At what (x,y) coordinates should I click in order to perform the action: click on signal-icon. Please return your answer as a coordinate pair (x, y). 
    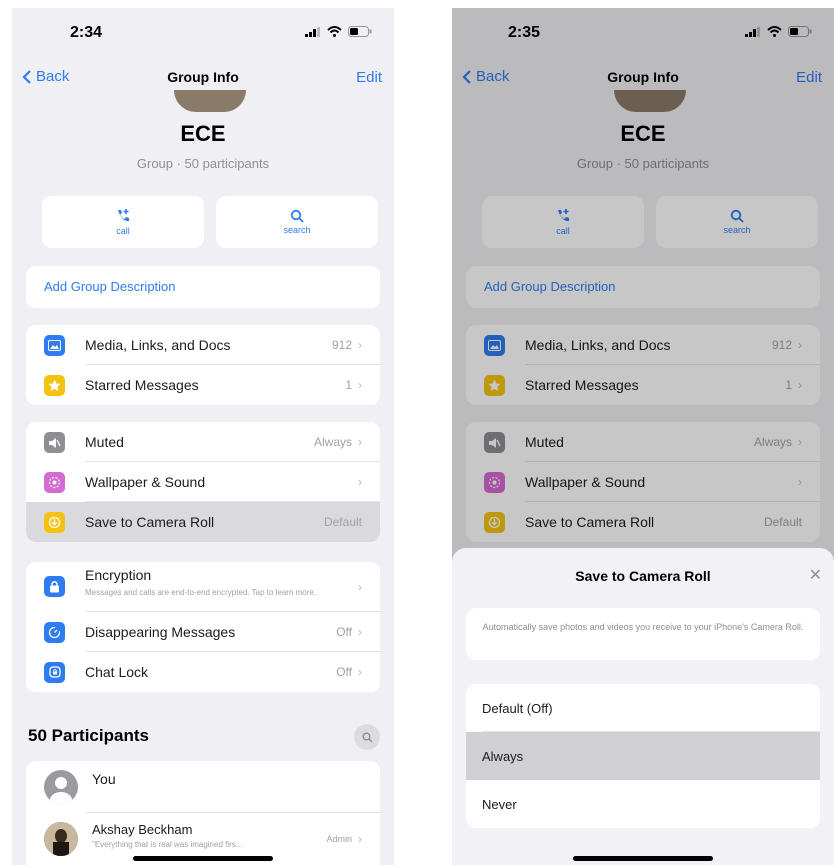
    Looking at the image, I should click on (312, 31).